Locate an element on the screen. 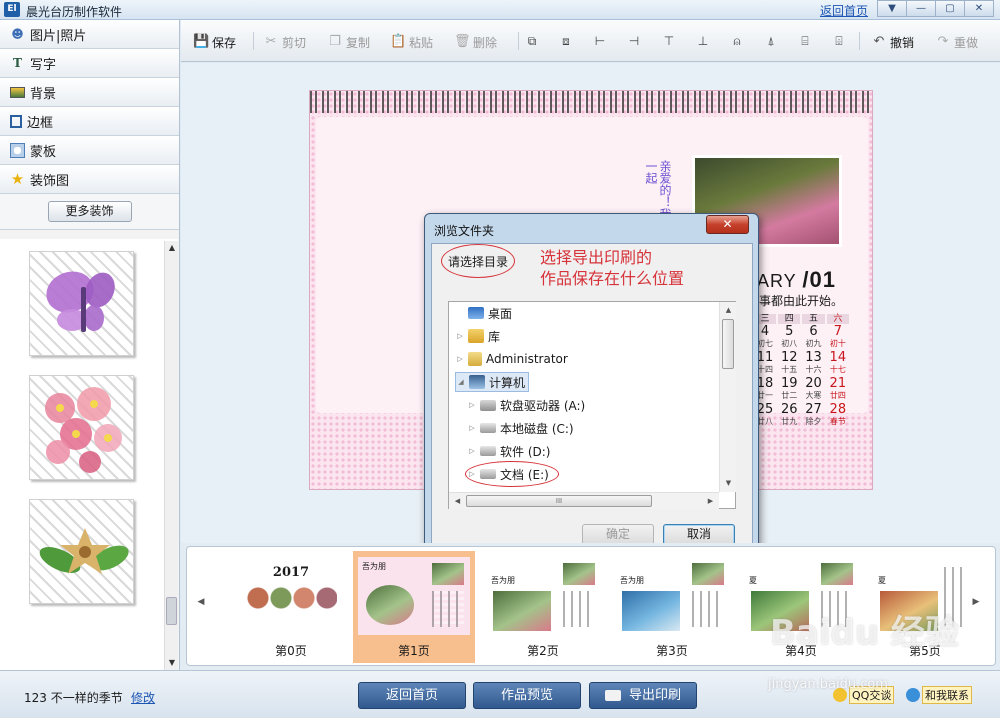 The width and height of the screenshot is (1000, 718). scroll-right-icon: ▶ is located at coordinates (710, 501).